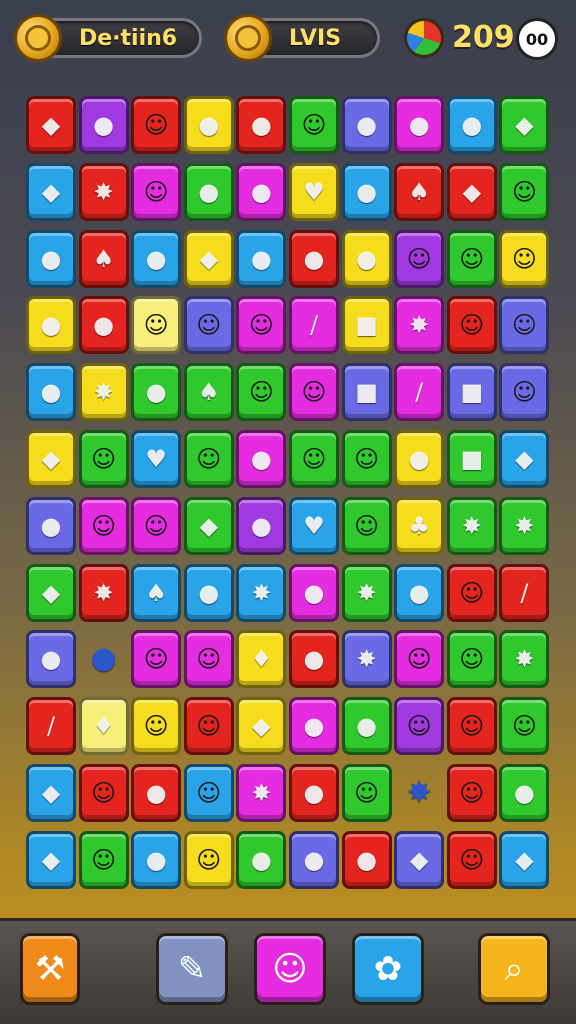 This screenshot has height=1024, width=576. Describe the element at coordinates (51, 592) in the screenshot. I see `tile-r8-c1: ◆` at that location.